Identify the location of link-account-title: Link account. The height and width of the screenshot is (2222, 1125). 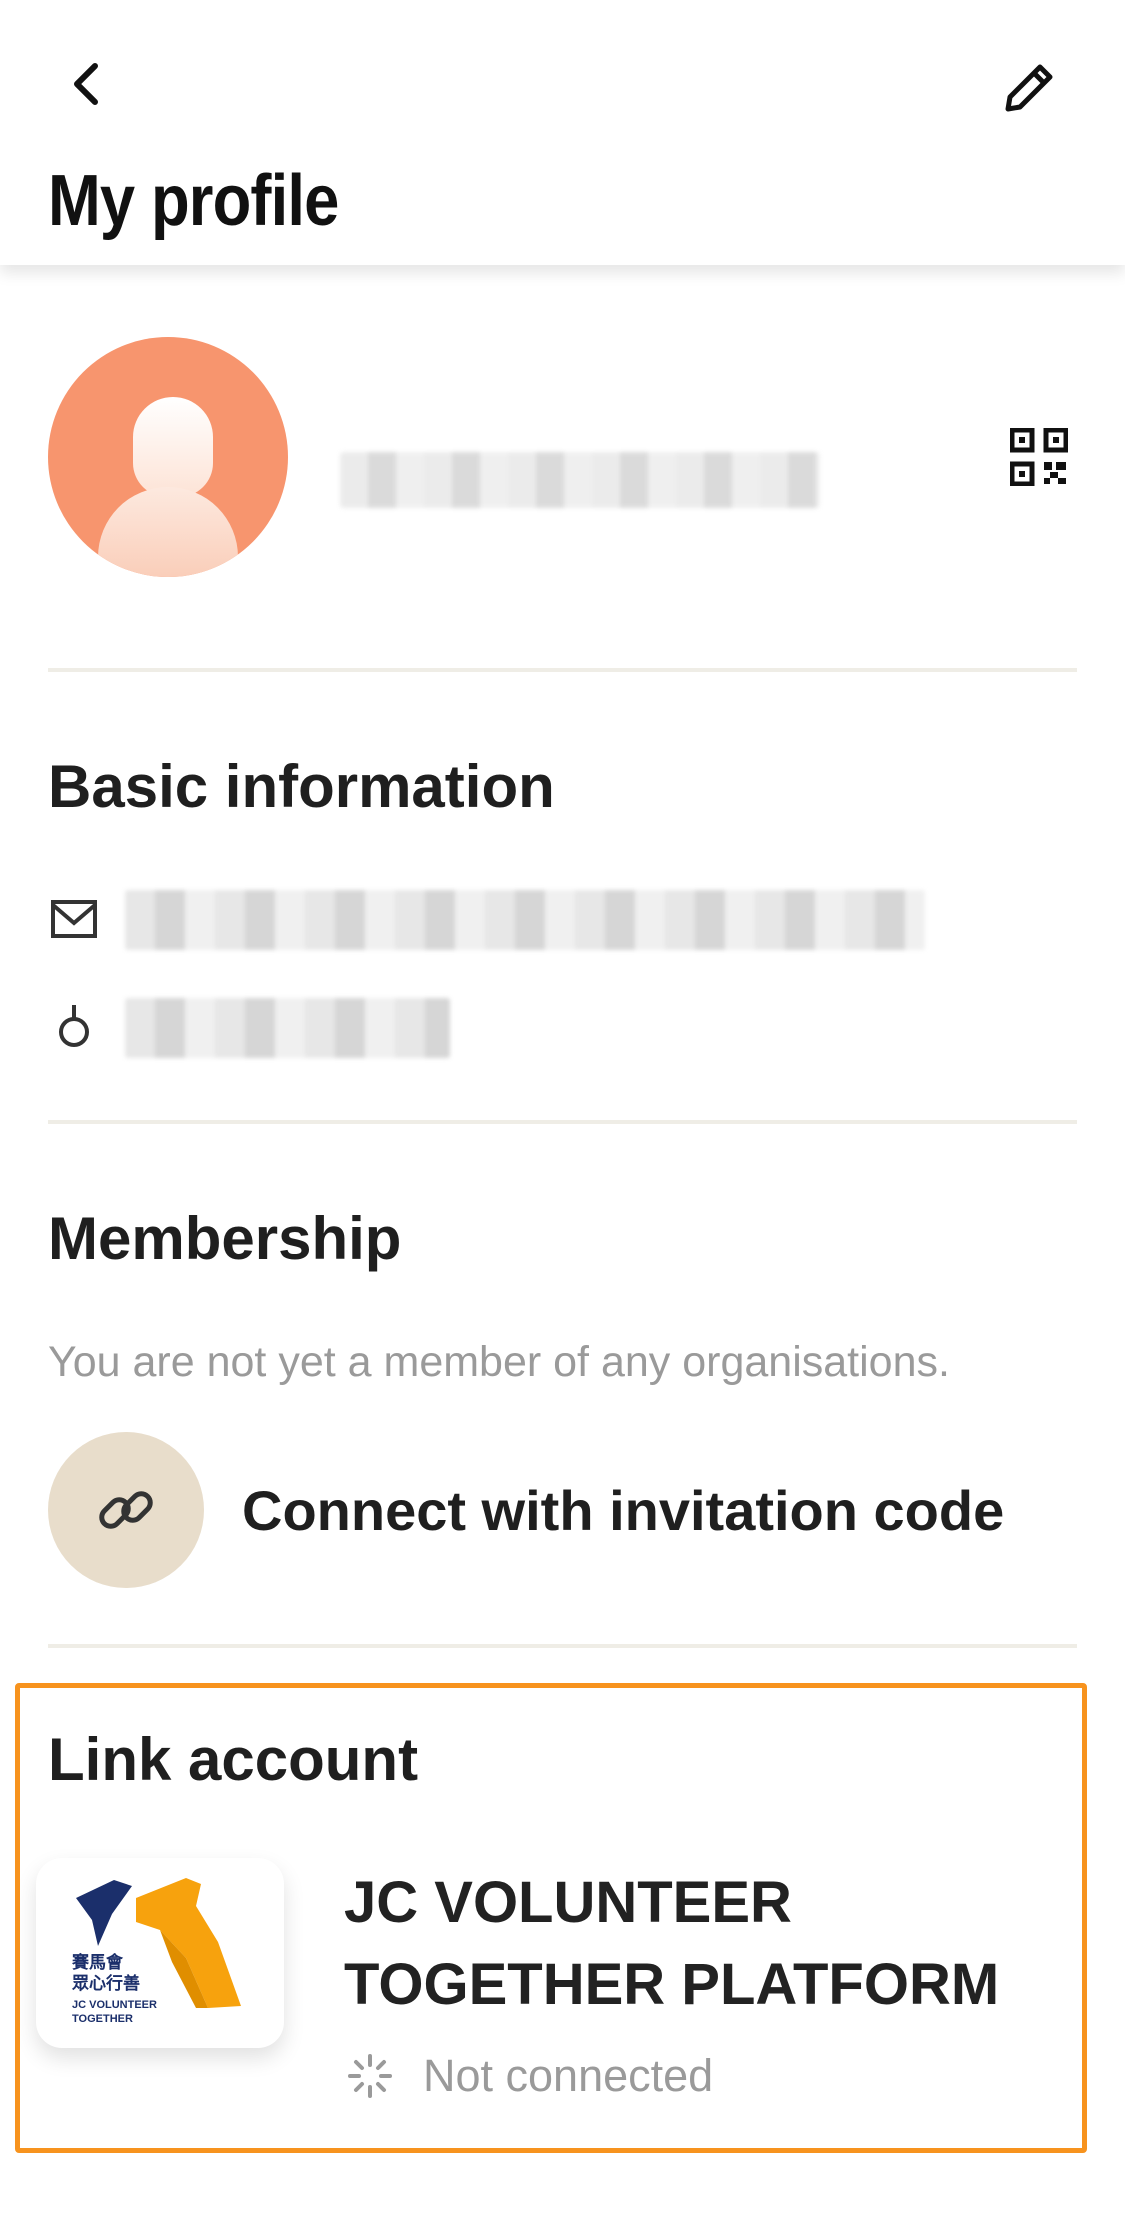
(233, 1759).